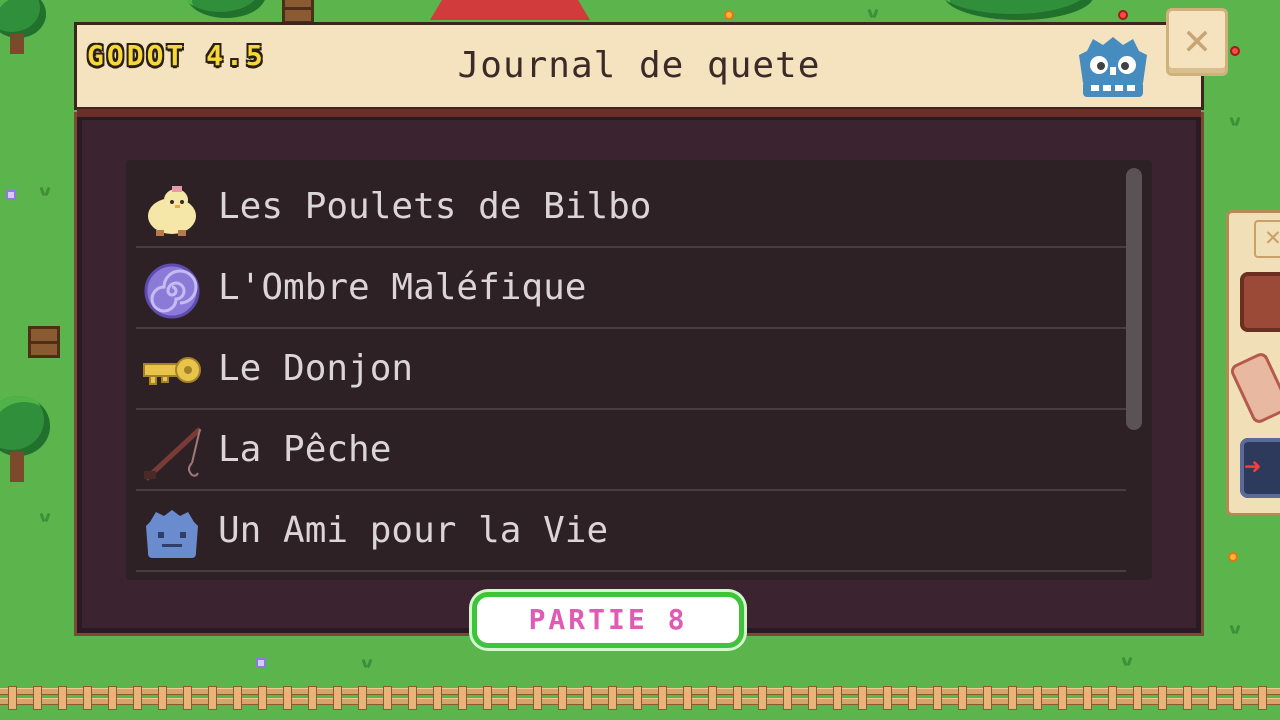  Describe the element at coordinates (631, 289) in the screenshot. I see `quest-row: L'Ombre Maléfique` at that location.